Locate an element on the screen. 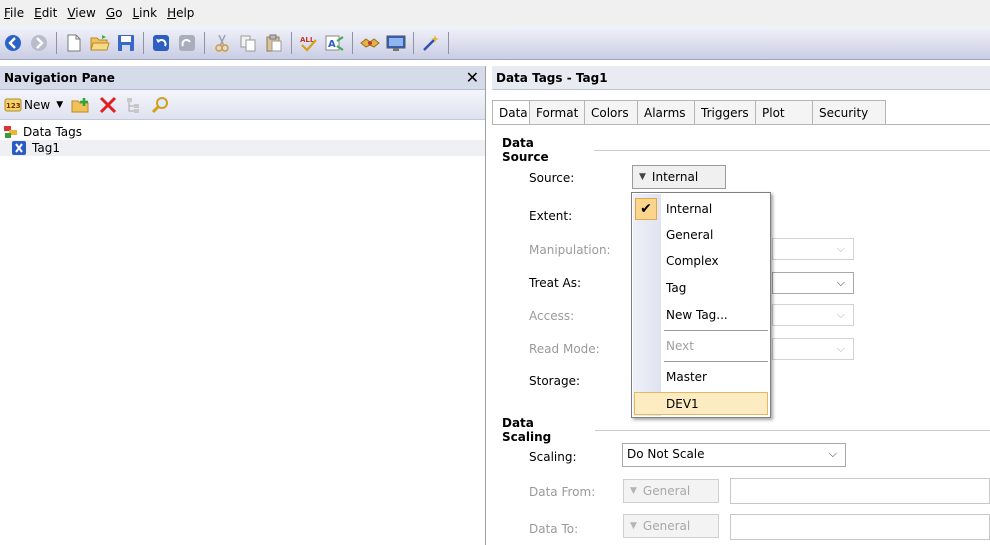 This screenshot has height=545, width=990. scaling-value: Do Not Scale is located at coordinates (666, 454).